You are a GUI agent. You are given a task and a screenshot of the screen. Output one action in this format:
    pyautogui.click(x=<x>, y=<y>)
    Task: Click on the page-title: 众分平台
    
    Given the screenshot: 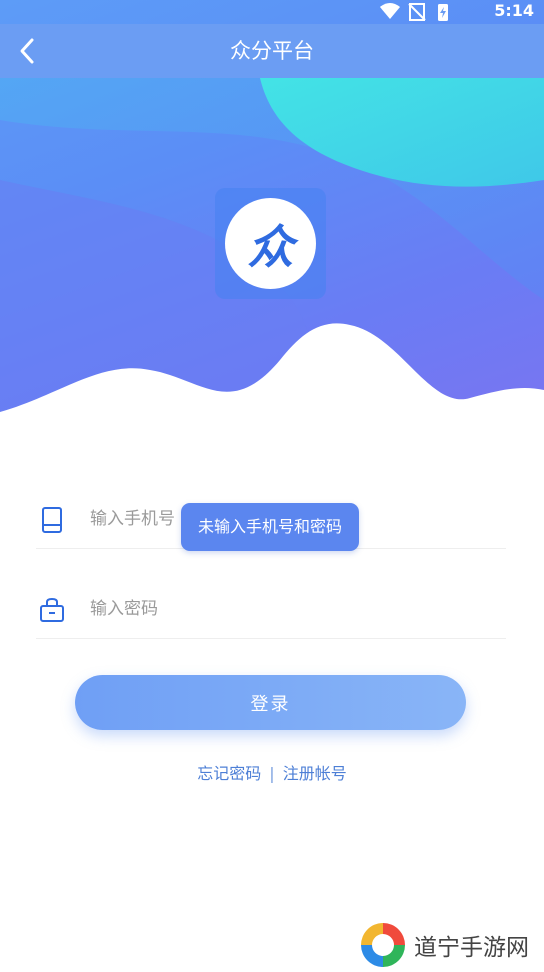 What is the action you would take?
    pyautogui.click(x=272, y=51)
    